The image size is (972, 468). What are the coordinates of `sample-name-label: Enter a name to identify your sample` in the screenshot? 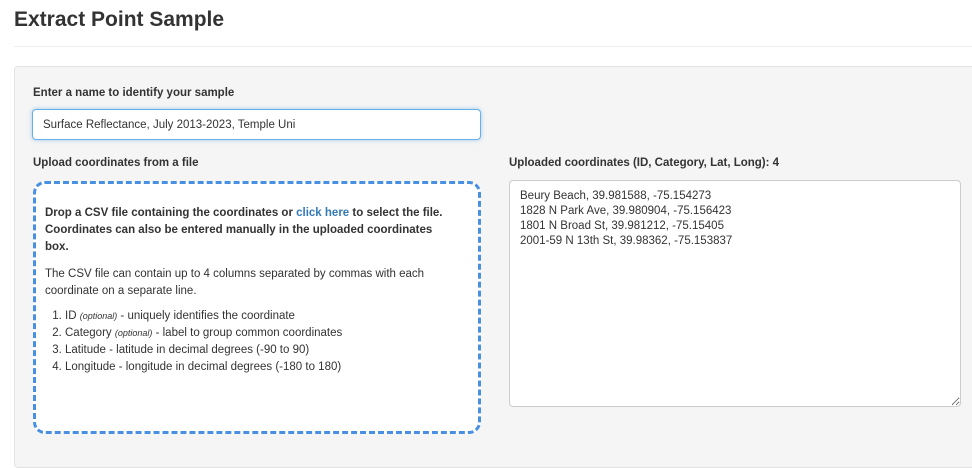 It's located at (134, 93).